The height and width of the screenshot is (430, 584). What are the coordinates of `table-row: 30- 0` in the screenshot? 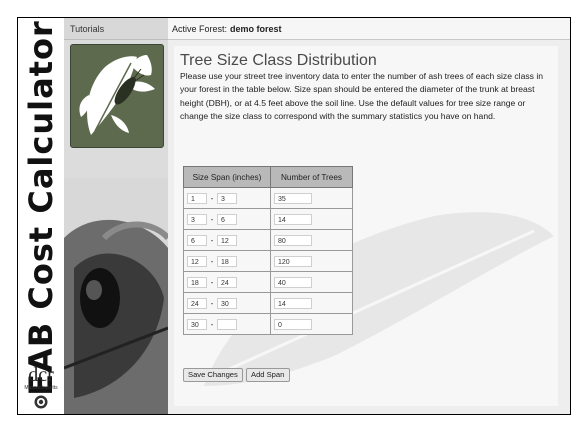 It's located at (268, 324).